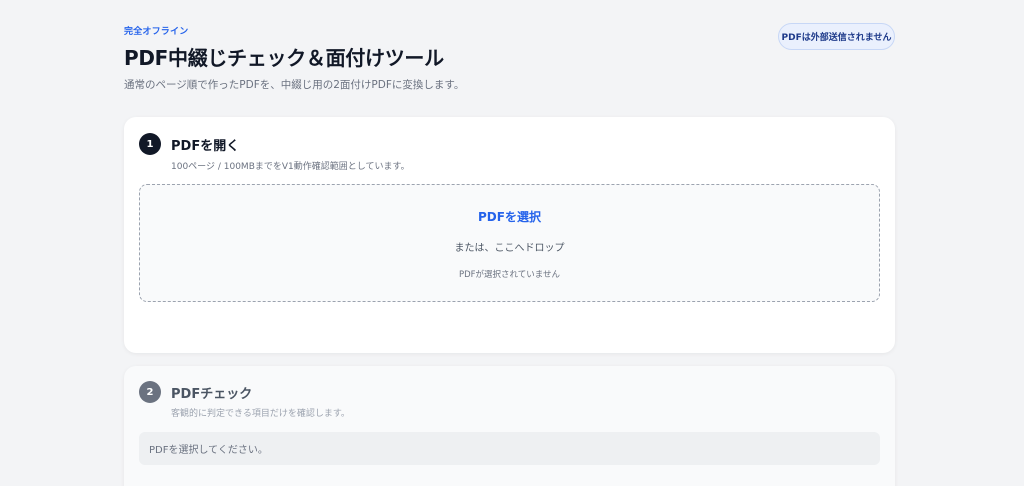 This screenshot has height=486, width=1024. Describe the element at coordinates (509, 275) in the screenshot. I see `file-status: PDFが選択されていません` at that location.